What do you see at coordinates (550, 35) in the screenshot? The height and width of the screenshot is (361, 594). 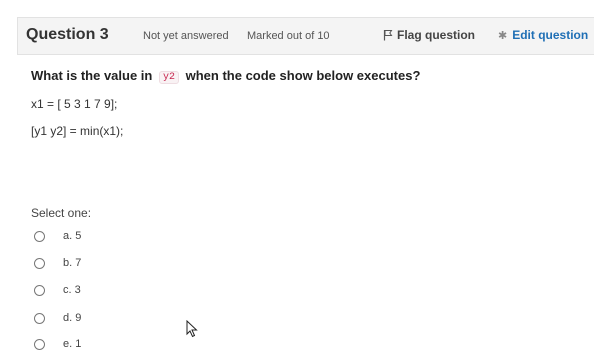 I see `edit-question-label: Edit question` at bounding box center [550, 35].